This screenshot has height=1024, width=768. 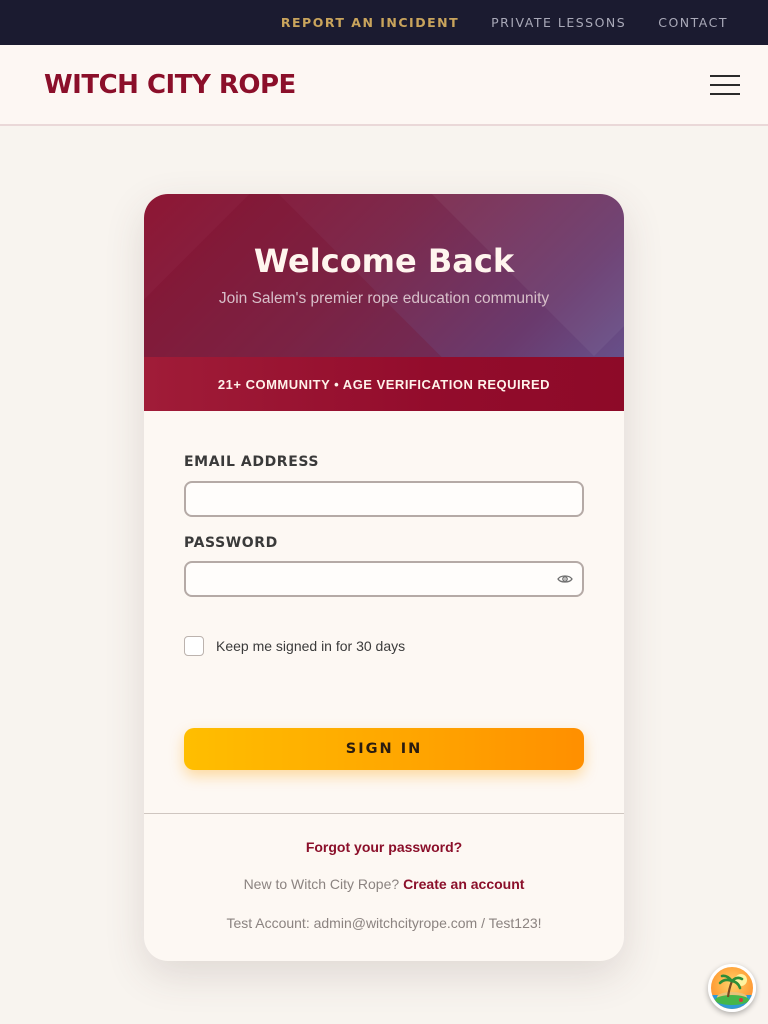 What do you see at coordinates (732, 991) in the screenshot?
I see `island-graphic` at bounding box center [732, 991].